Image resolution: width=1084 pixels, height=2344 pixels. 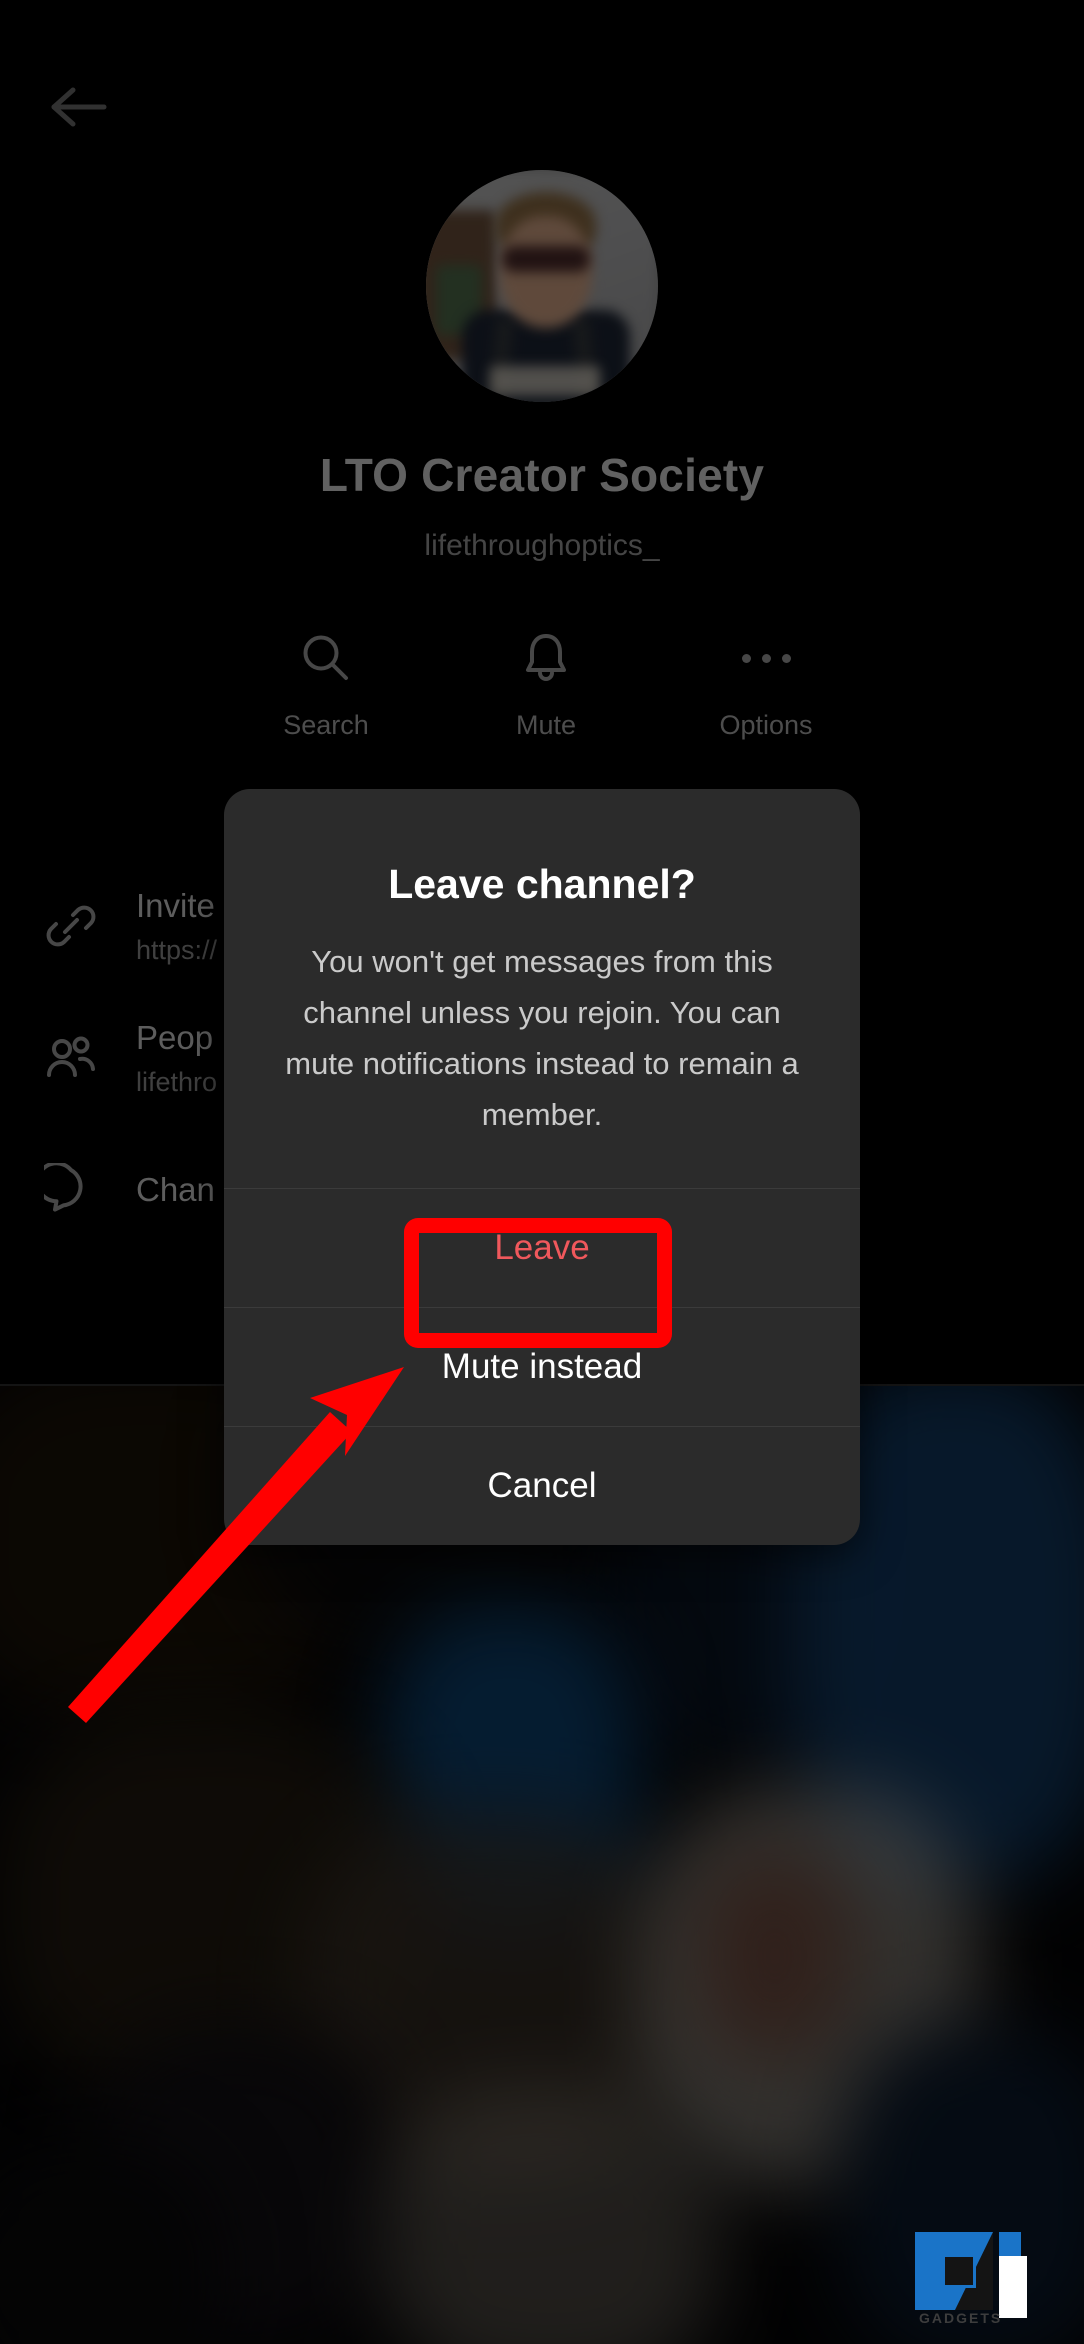 I want to click on link-icon, so click(x=90, y=926).